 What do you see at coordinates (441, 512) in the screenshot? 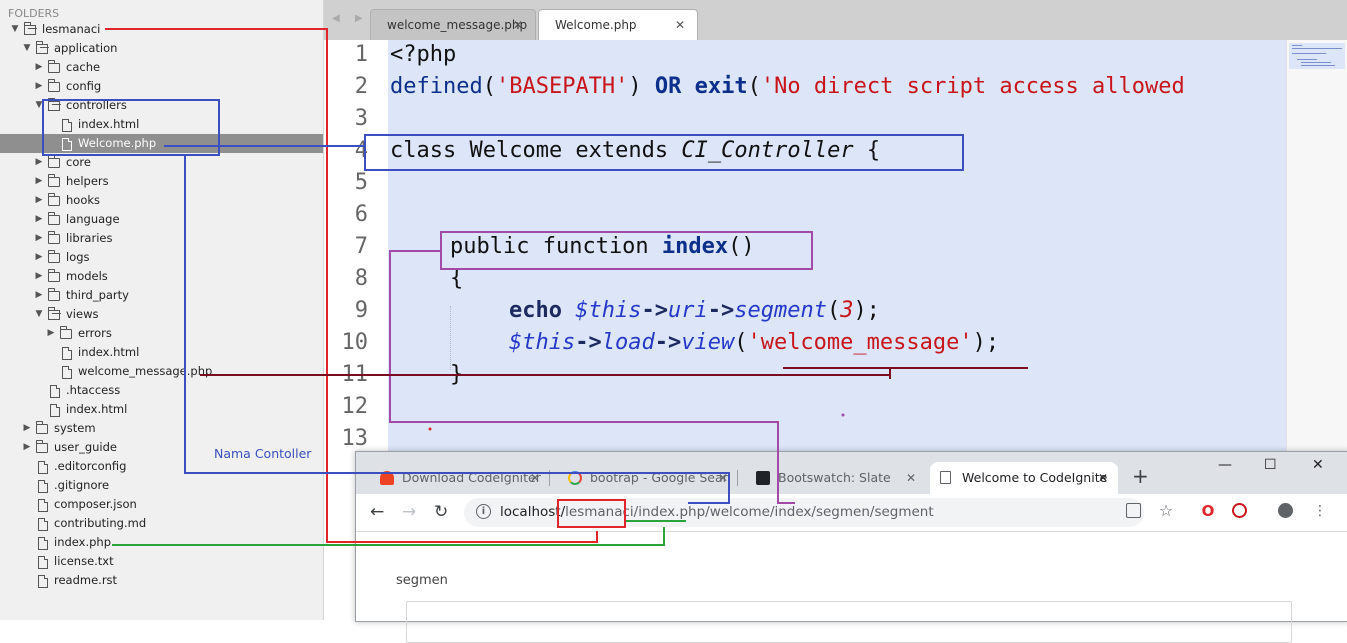
I see `reload-button: ↻` at bounding box center [441, 512].